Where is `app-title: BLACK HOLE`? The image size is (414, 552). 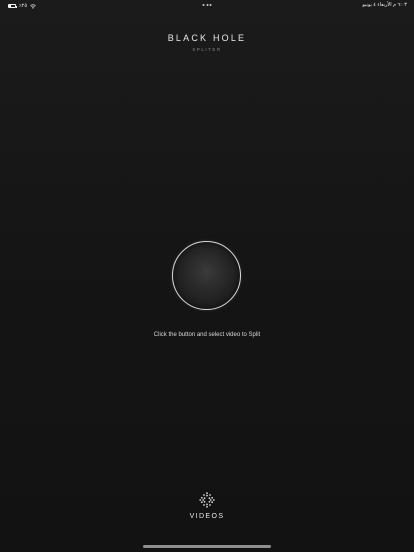 app-title: BLACK HOLE is located at coordinates (207, 38).